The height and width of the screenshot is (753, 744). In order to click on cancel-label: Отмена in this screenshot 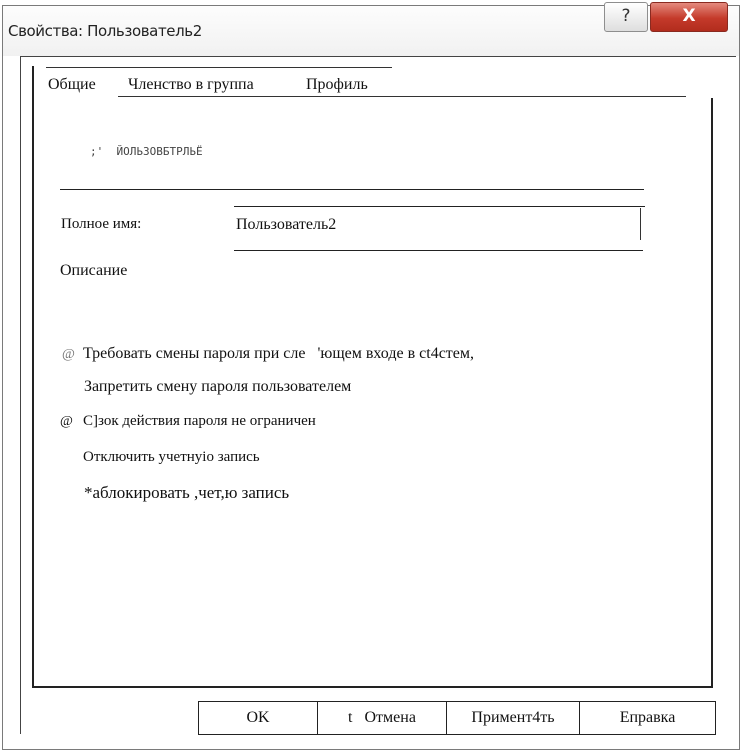, I will do `click(390, 717)`.